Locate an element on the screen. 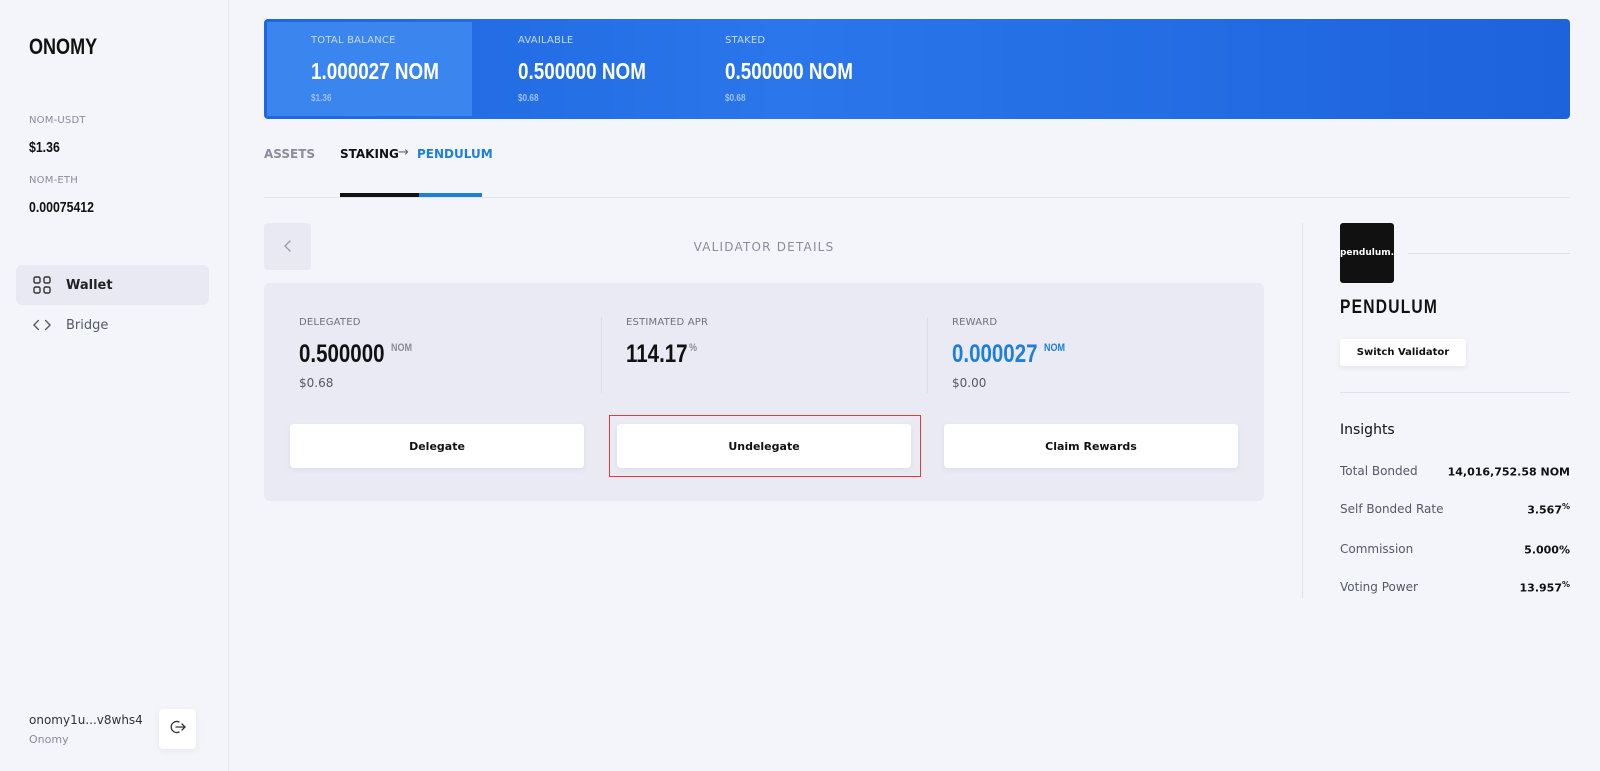  insight-value: 3.567% is located at coordinates (1548, 509).